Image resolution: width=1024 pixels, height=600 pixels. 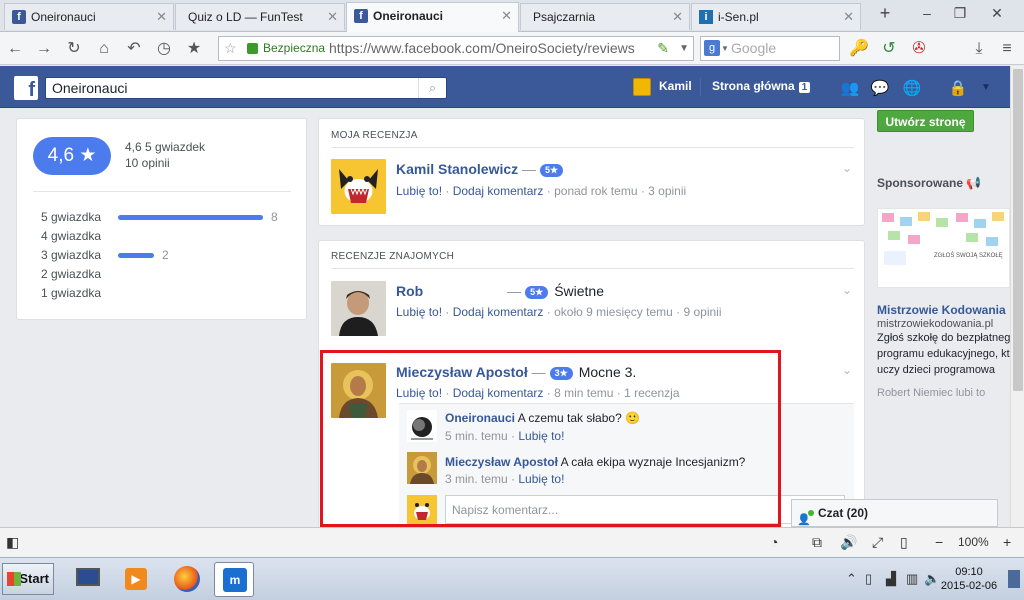 I want to click on favorite-star-icon: ☆, so click(x=230, y=48).